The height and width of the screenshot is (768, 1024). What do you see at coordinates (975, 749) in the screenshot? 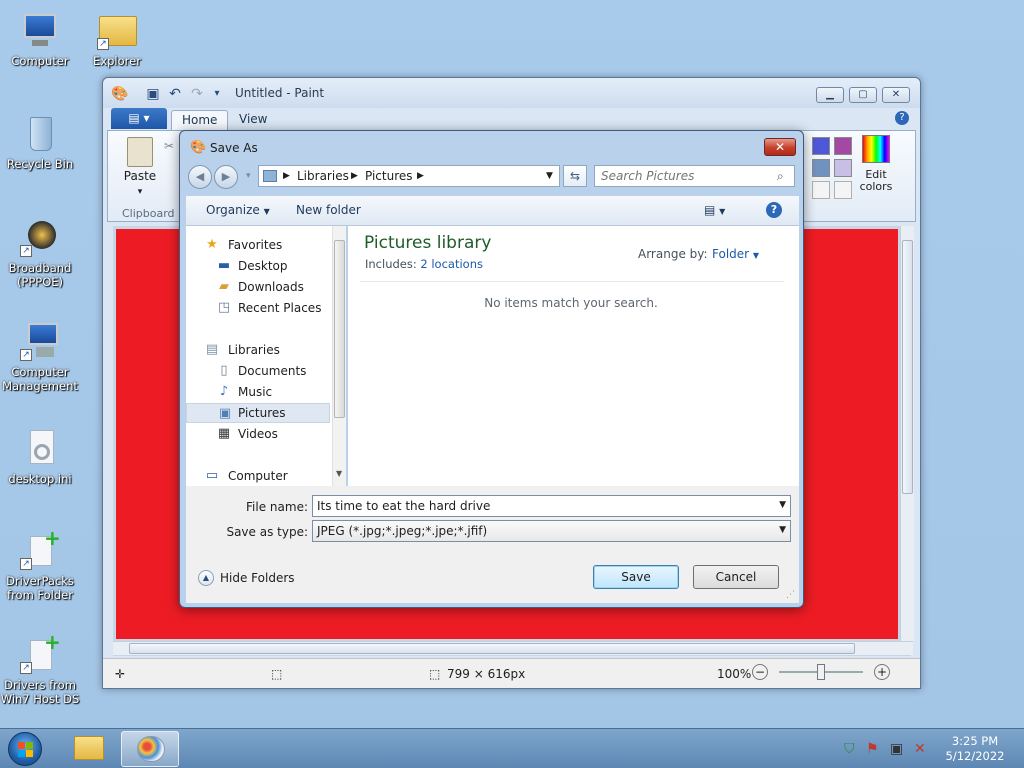
I see `clock: 3:25 PM 5/12/2022` at bounding box center [975, 749].